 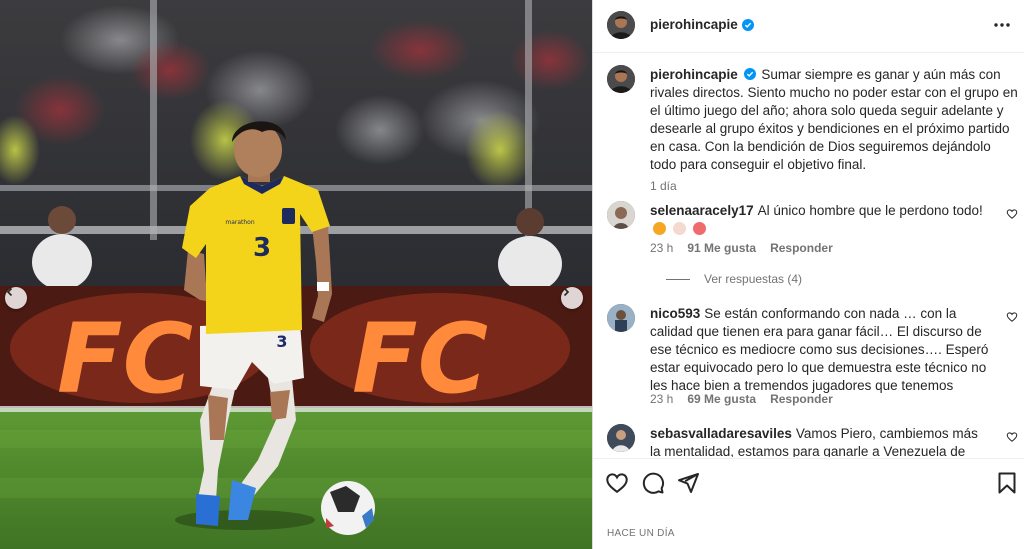 I want to click on previous-photo-button, so click(x=16, y=298).